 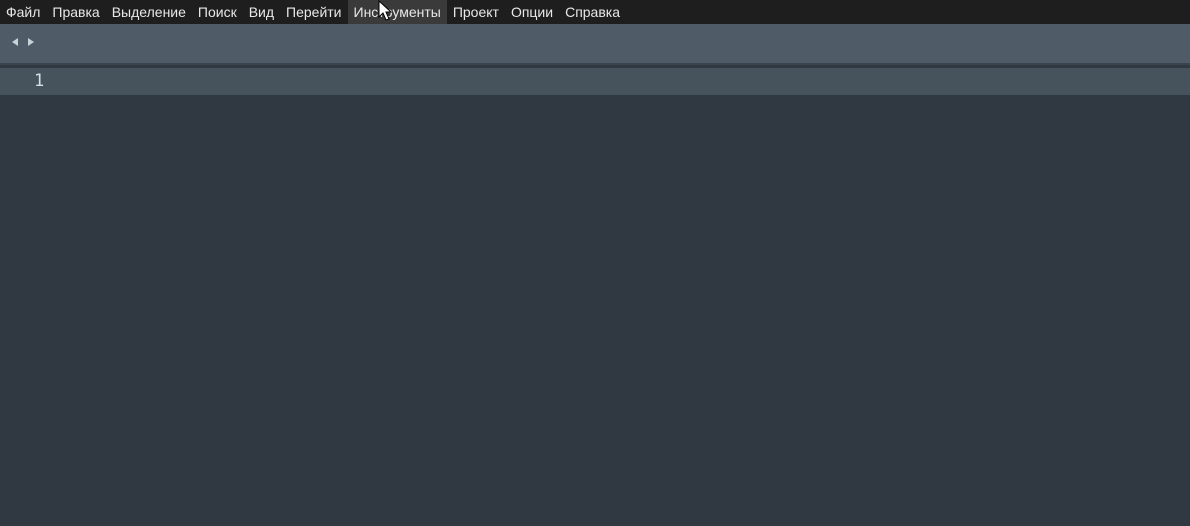 I want to click on menu-help: Справка, so click(x=592, y=12).